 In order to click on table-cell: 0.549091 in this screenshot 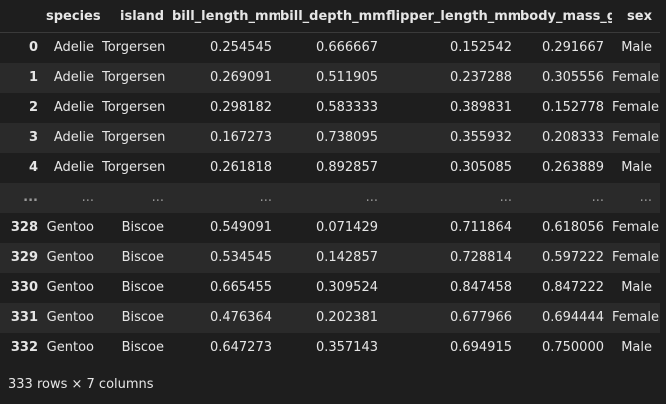, I will do `click(240, 227)`.